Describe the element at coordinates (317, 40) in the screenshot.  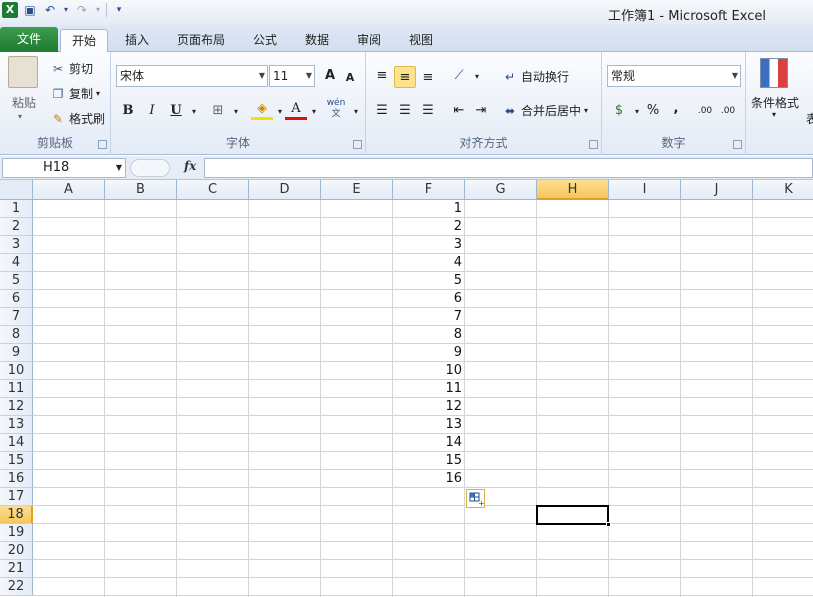
I see `tab-data: 数据` at that location.